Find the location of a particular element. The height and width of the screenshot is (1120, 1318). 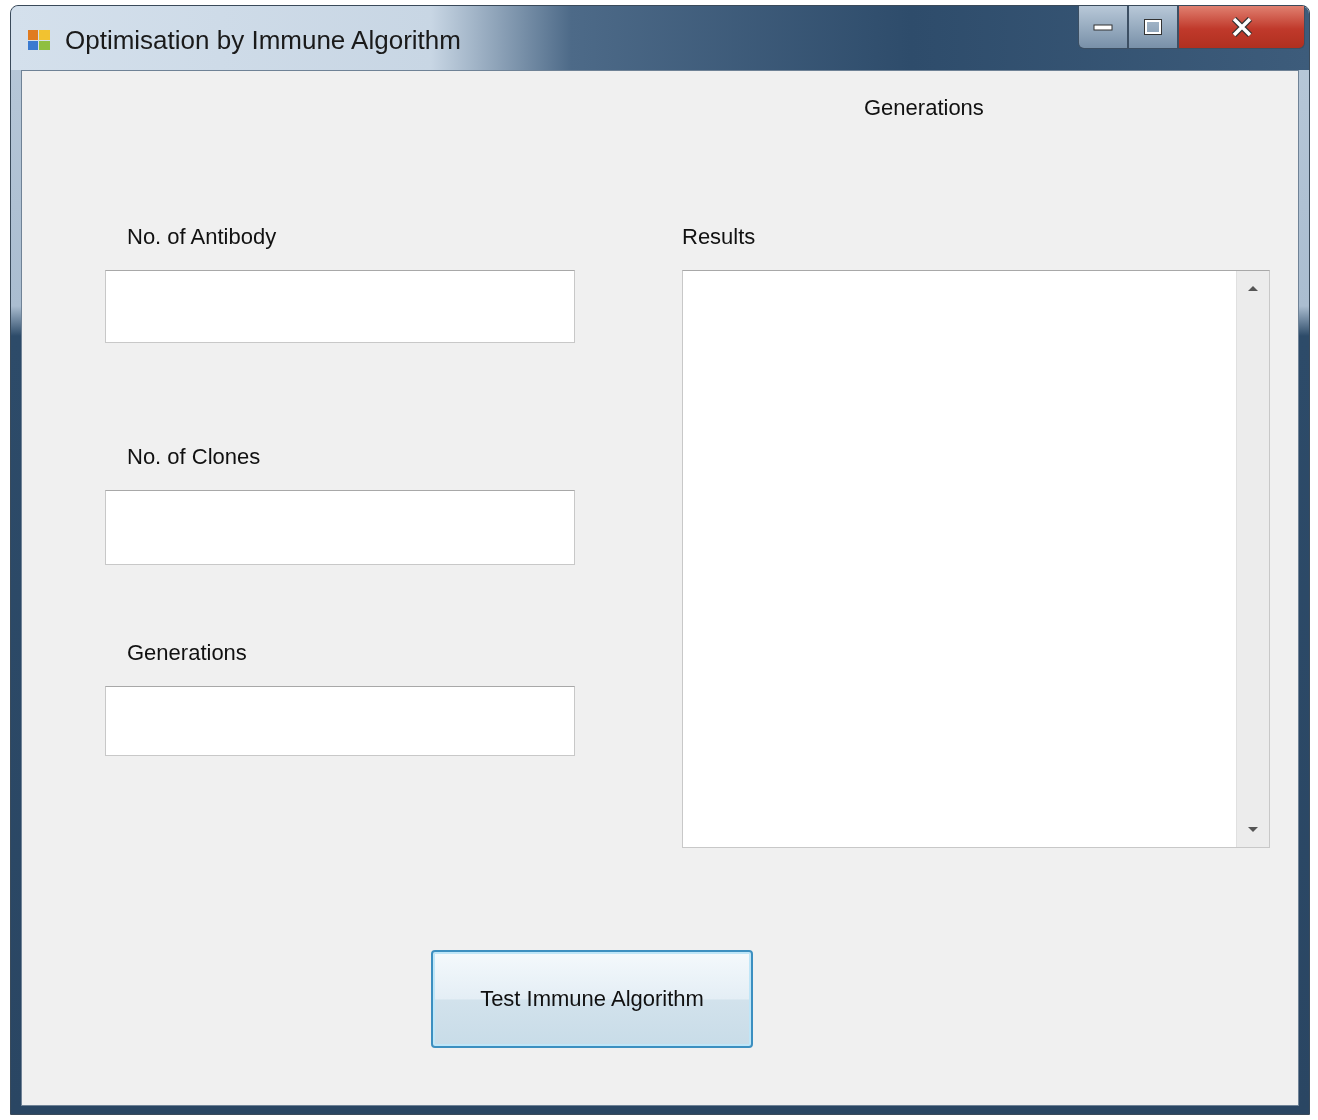

field-label: No. of Antibody is located at coordinates (202, 237).